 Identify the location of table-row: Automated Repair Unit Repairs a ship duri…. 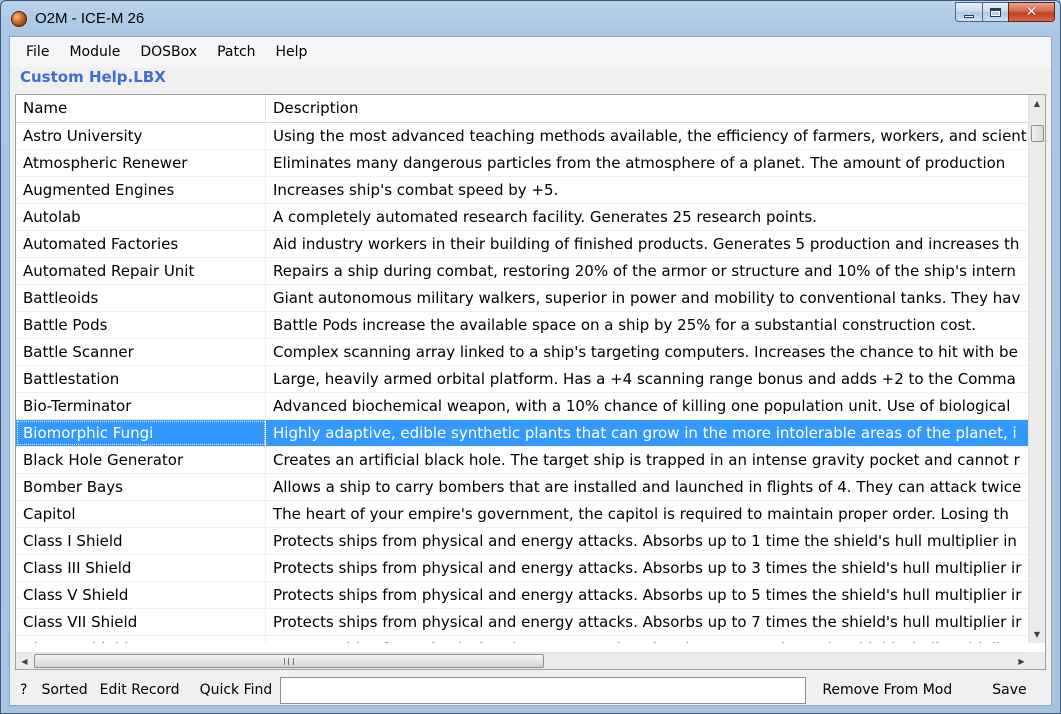
(523, 271).